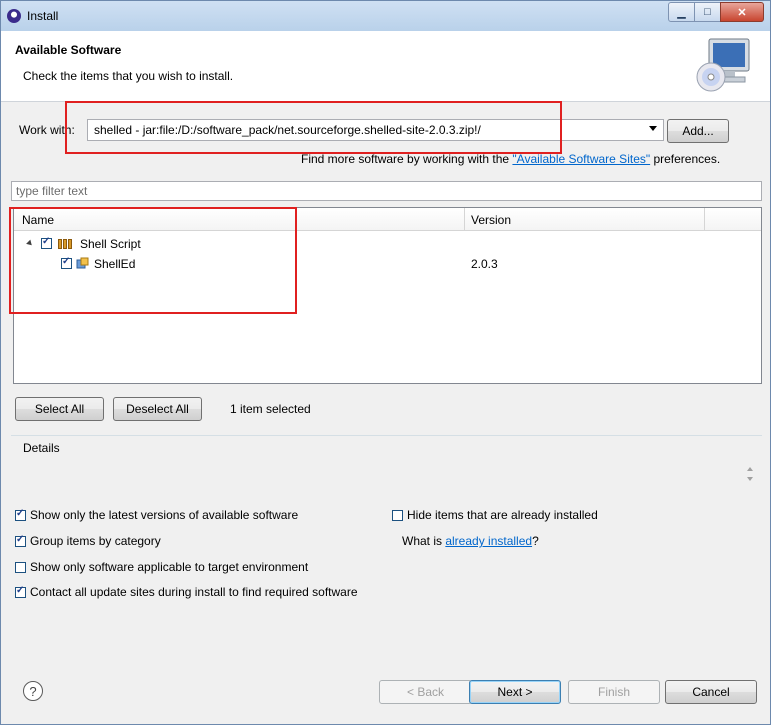 The image size is (771, 725). I want to click on minimize-button: ▁, so click(681, 12).